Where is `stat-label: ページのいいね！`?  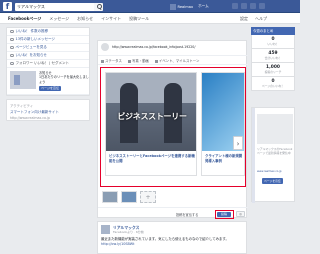 stat-label: ページのいいね！ is located at coordinates (273, 86).